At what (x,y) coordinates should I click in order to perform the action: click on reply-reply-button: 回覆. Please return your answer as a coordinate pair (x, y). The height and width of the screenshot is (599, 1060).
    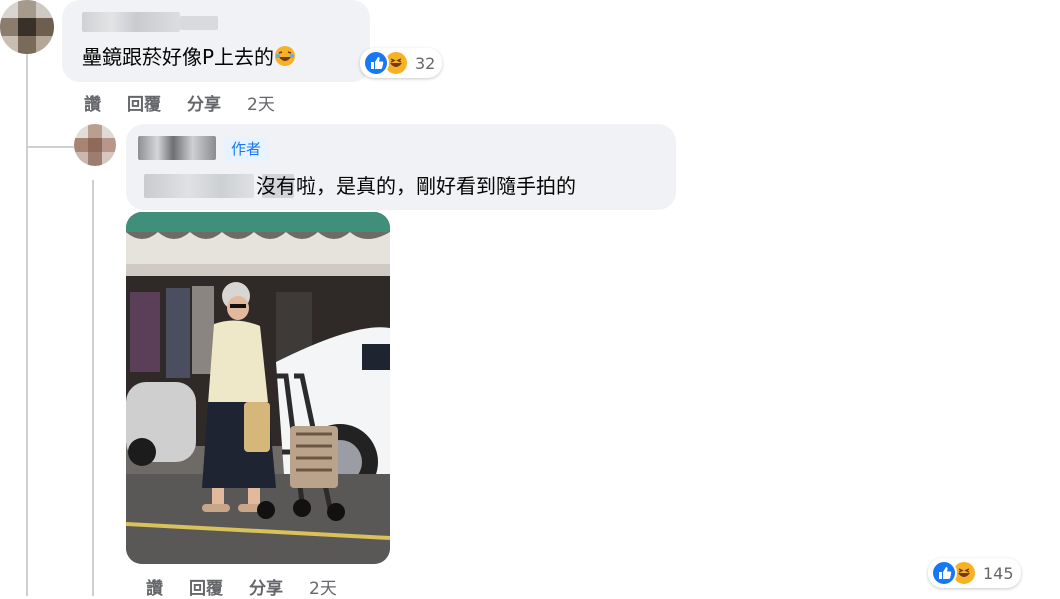
    Looking at the image, I should click on (206, 586).